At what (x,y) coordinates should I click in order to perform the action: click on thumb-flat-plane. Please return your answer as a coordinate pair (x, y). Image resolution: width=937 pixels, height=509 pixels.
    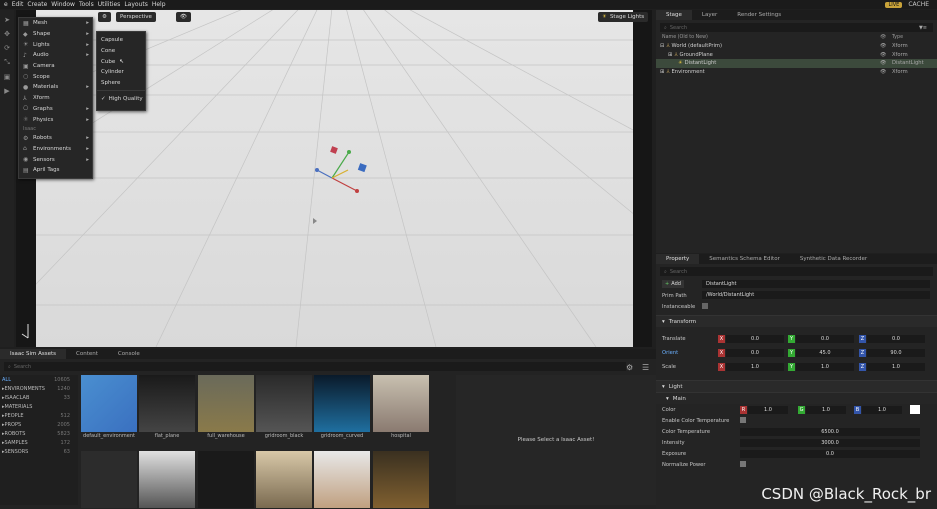
    Looking at the image, I should click on (167, 403).